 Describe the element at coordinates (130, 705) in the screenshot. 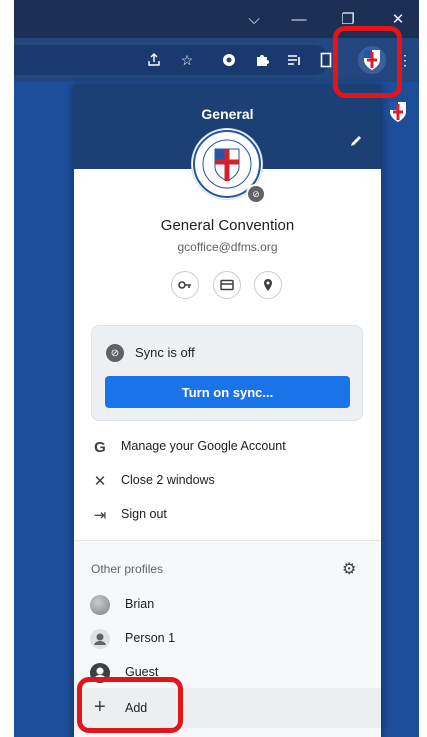

I see `highlight-add-button` at that location.